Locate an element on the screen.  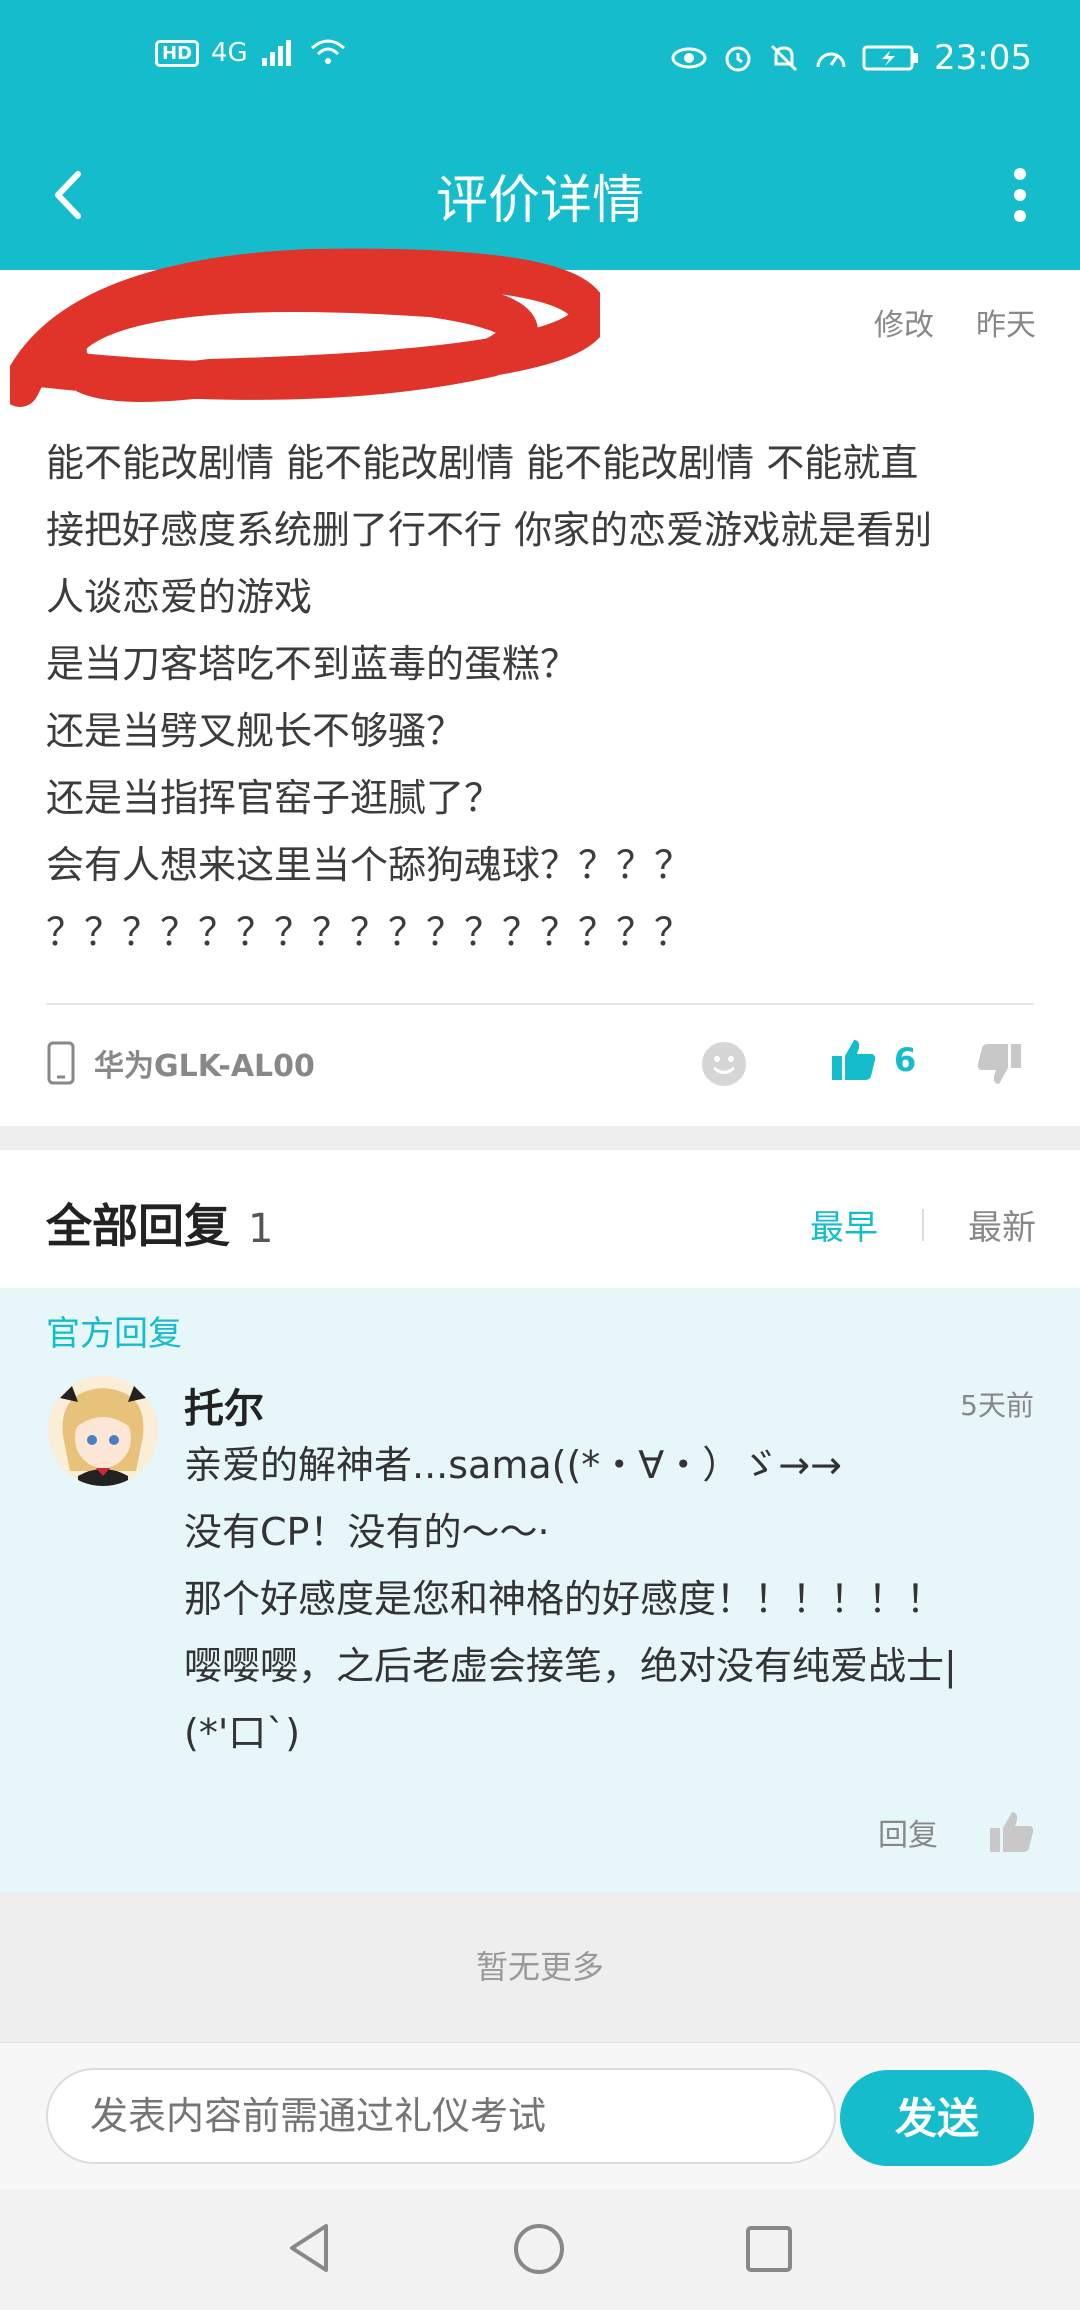
send-button: 发送 is located at coordinates (937, 2118).